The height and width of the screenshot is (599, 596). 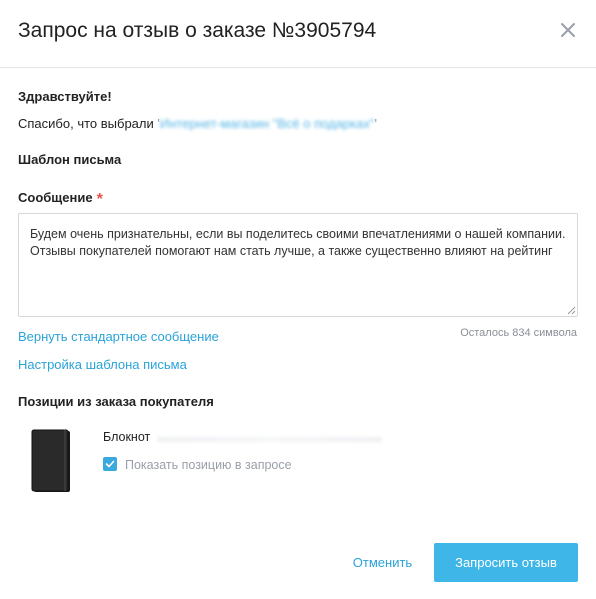 What do you see at coordinates (571, 310) in the screenshot?
I see `resize-grip-icon` at bounding box center [571, 310].